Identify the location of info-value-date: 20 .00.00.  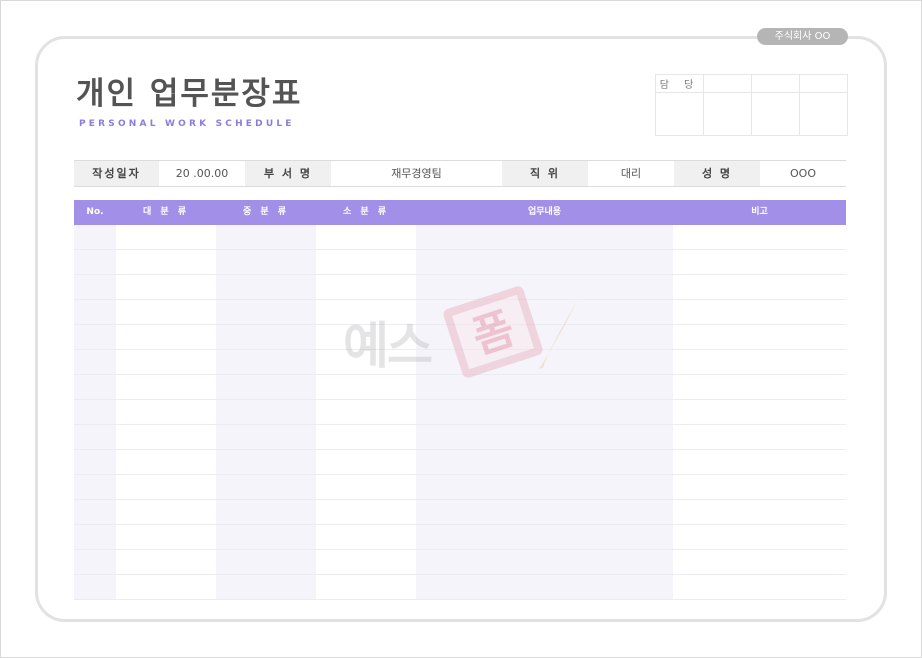
(202, 173).